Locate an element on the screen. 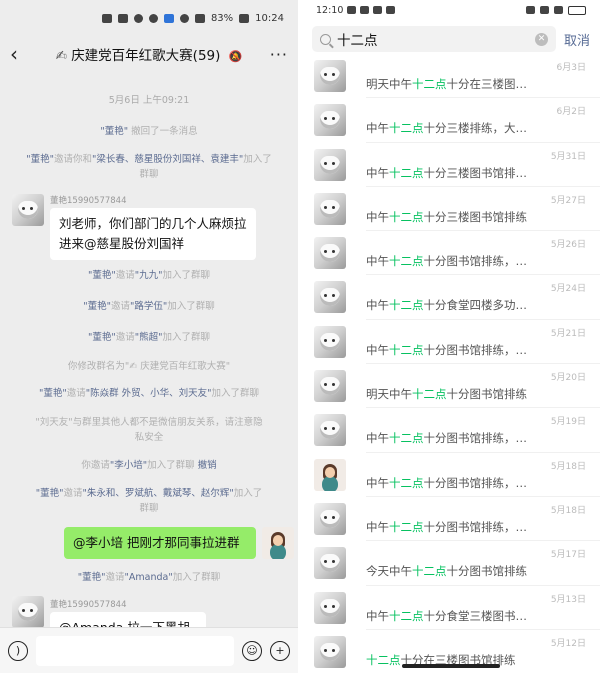 This screenshot has height=673, width=600. my-message-bubble: @李小培 把刚才那同事拉进群 is located at coordinates (160, 543).